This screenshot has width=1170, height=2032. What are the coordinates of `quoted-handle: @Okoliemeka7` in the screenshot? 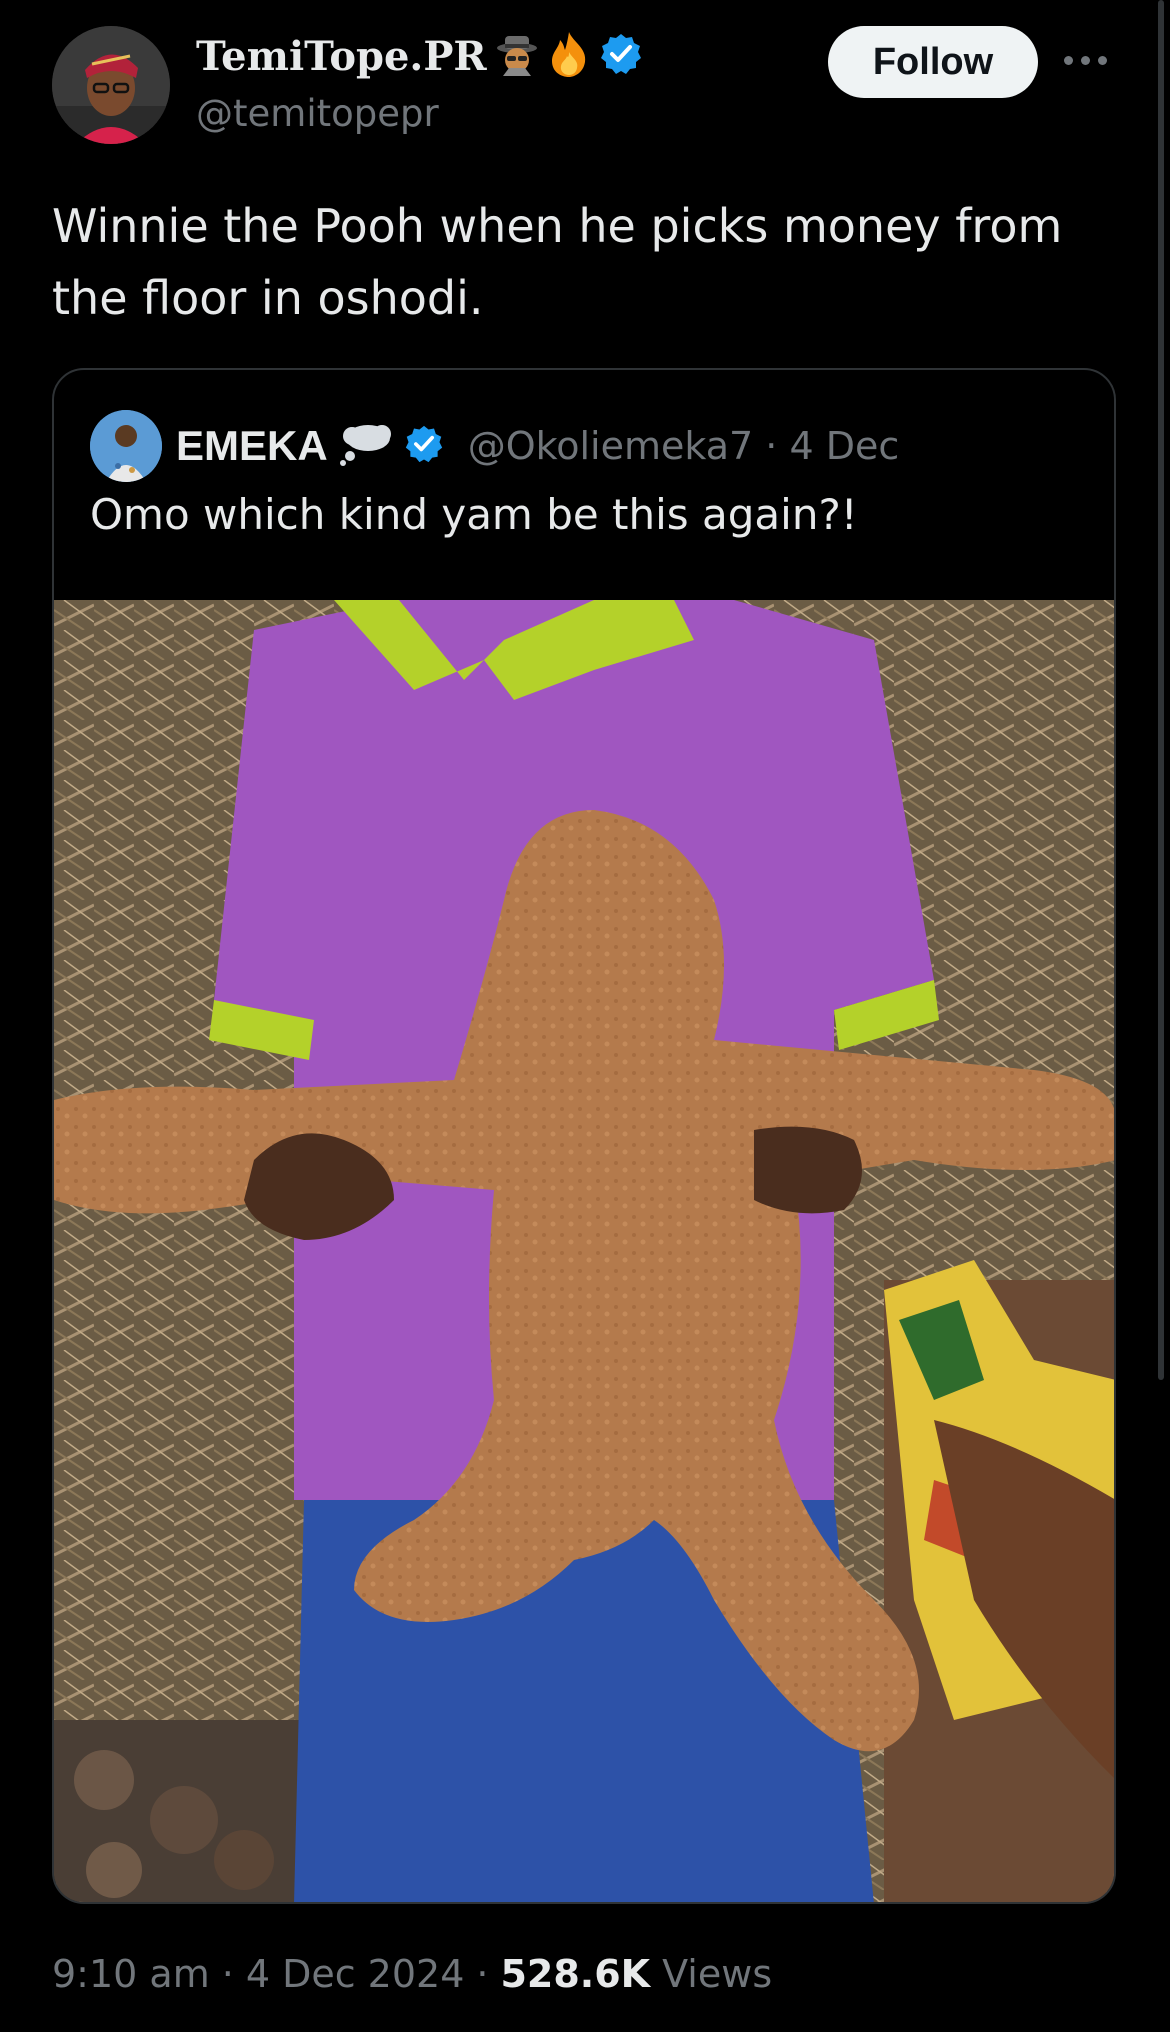 It's located at (611, 446).